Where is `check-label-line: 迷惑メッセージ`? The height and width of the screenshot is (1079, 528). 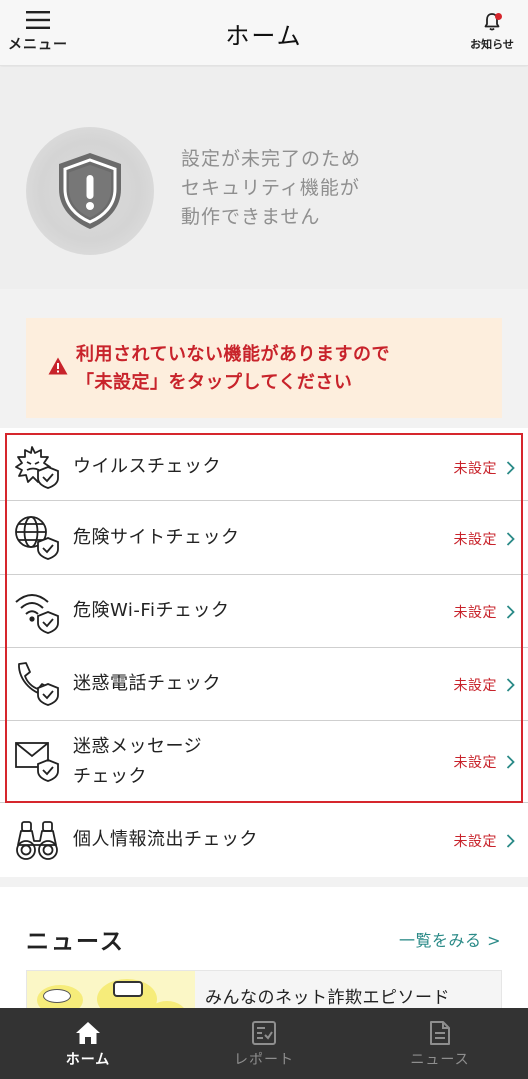 check-label-line: 迷惑メッセージ is located at coordinates (138, 746).